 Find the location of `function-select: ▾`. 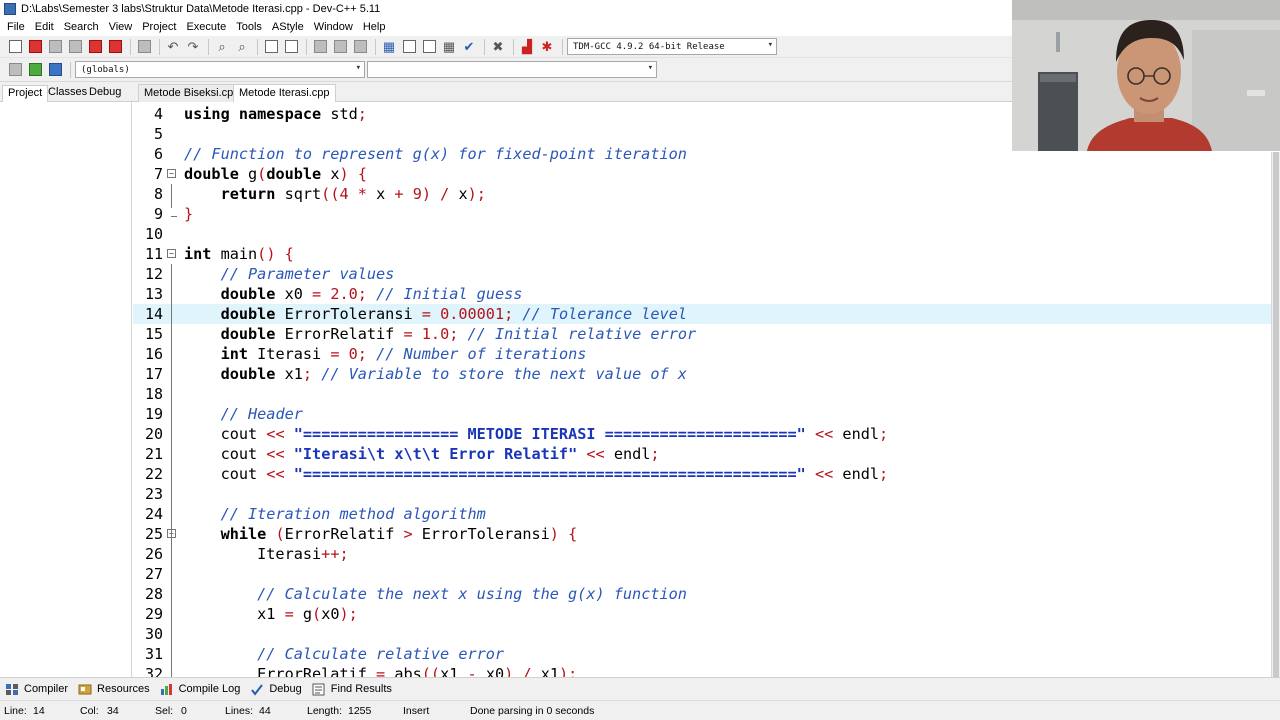

function-select: ▾ is located at coordinates (512, 69).